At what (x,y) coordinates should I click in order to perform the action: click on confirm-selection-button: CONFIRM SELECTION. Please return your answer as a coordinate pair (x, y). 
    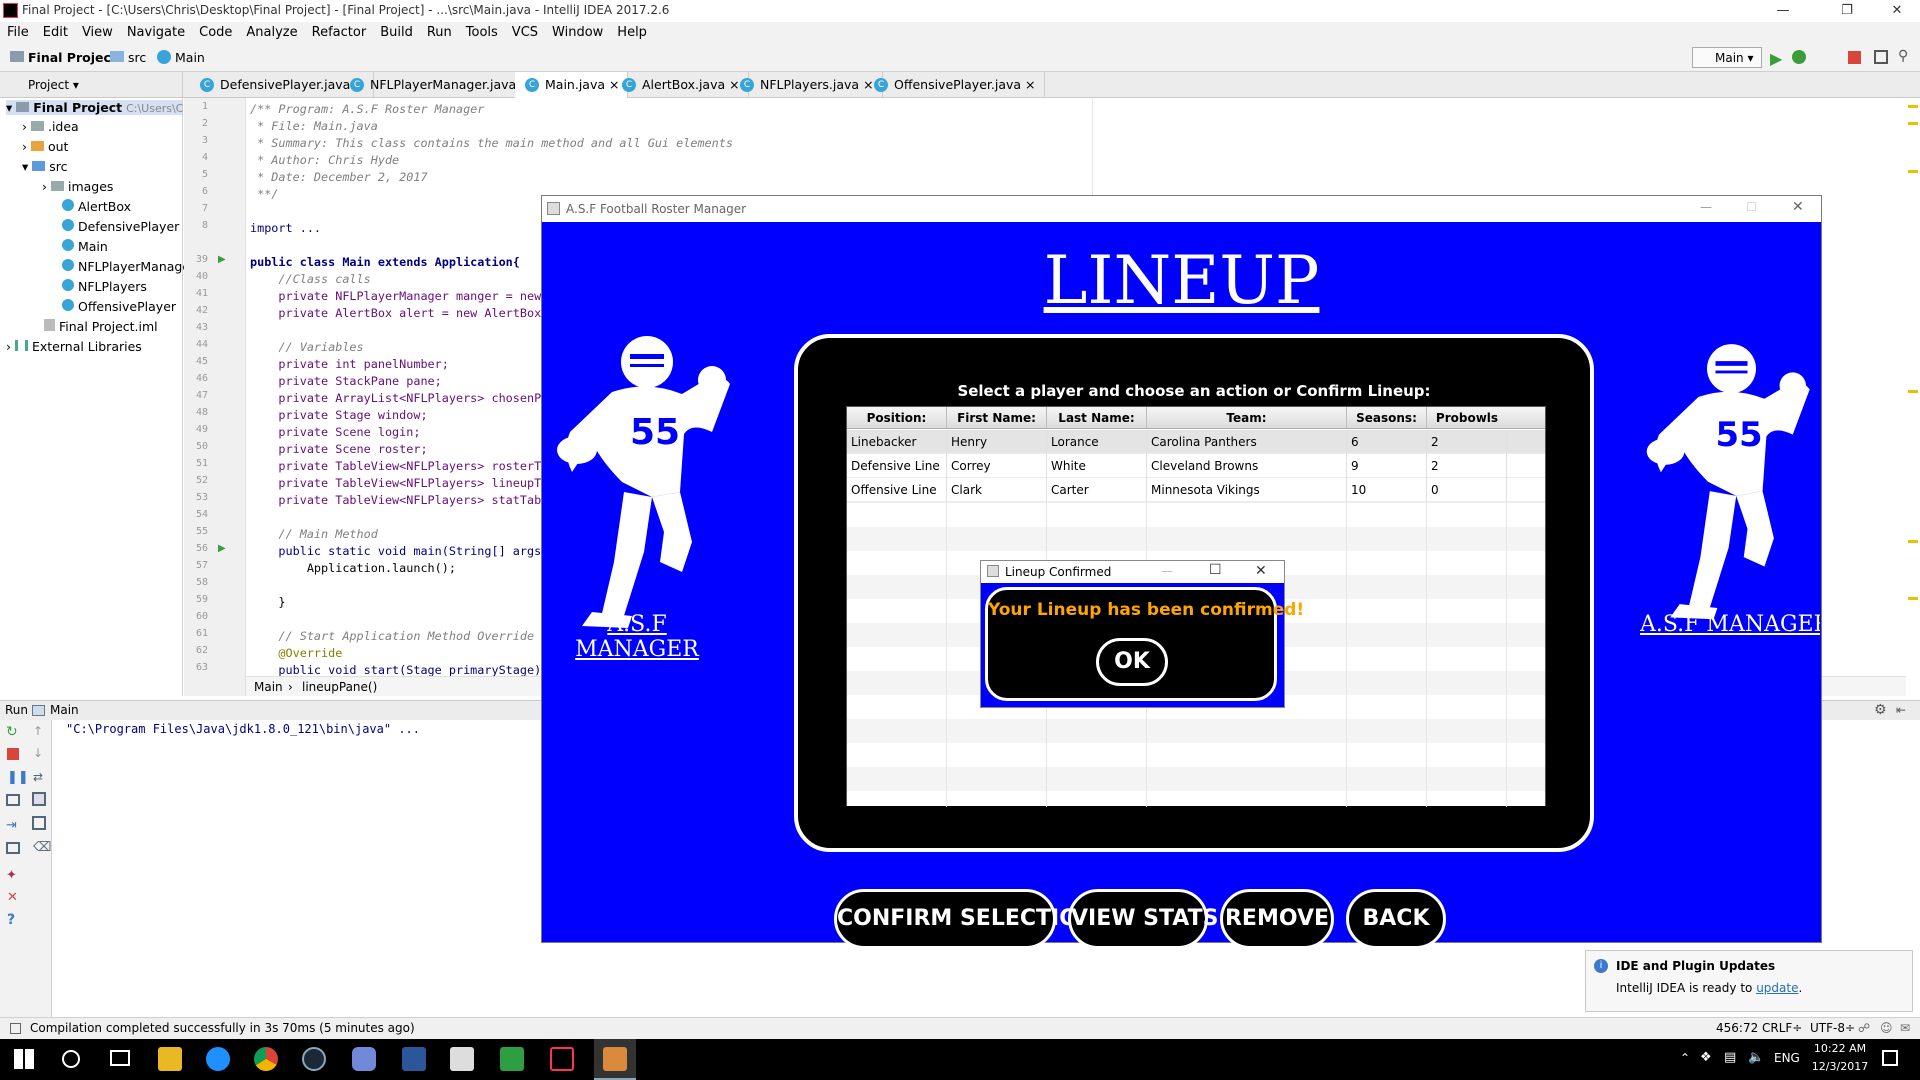
    Looking at the image, I should click on (965, 919).